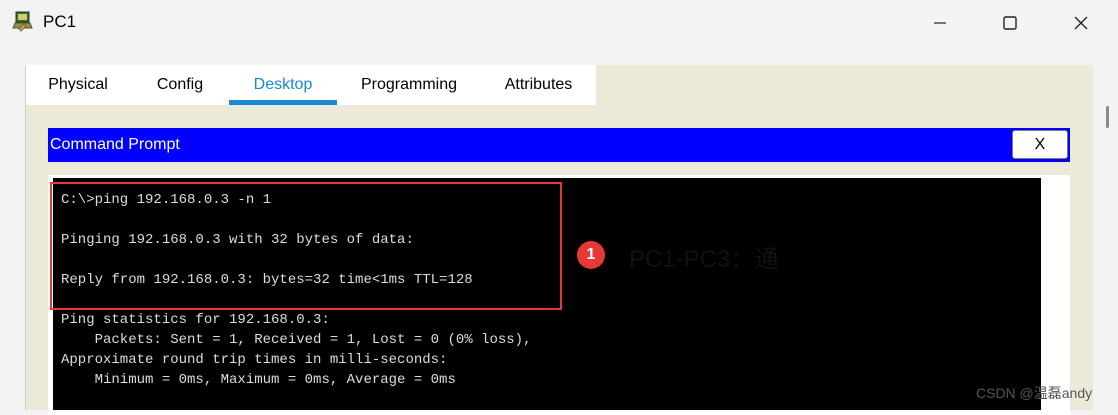 The image size is (1118, 415). I want to click on command-prompt-header: Command Prompt X, so click(559, 145).